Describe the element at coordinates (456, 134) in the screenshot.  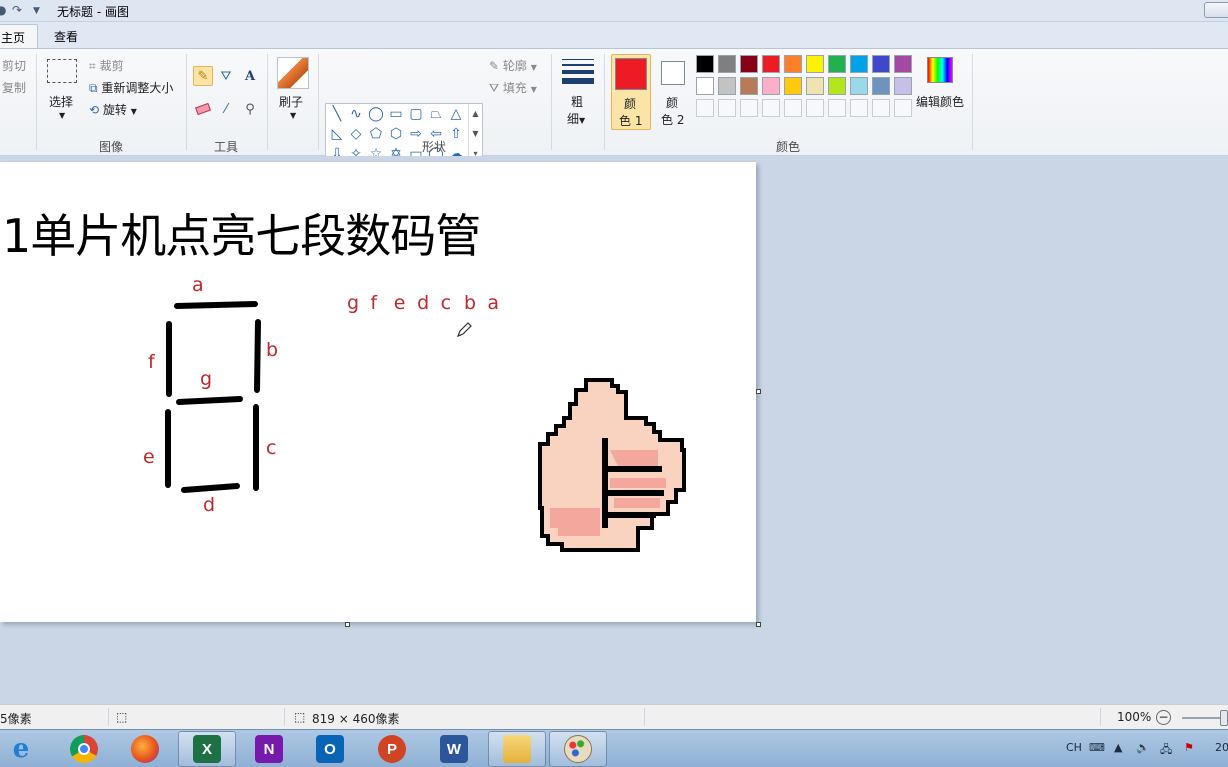
I see `up-arrow-shape-icon: ⇧` at that location.